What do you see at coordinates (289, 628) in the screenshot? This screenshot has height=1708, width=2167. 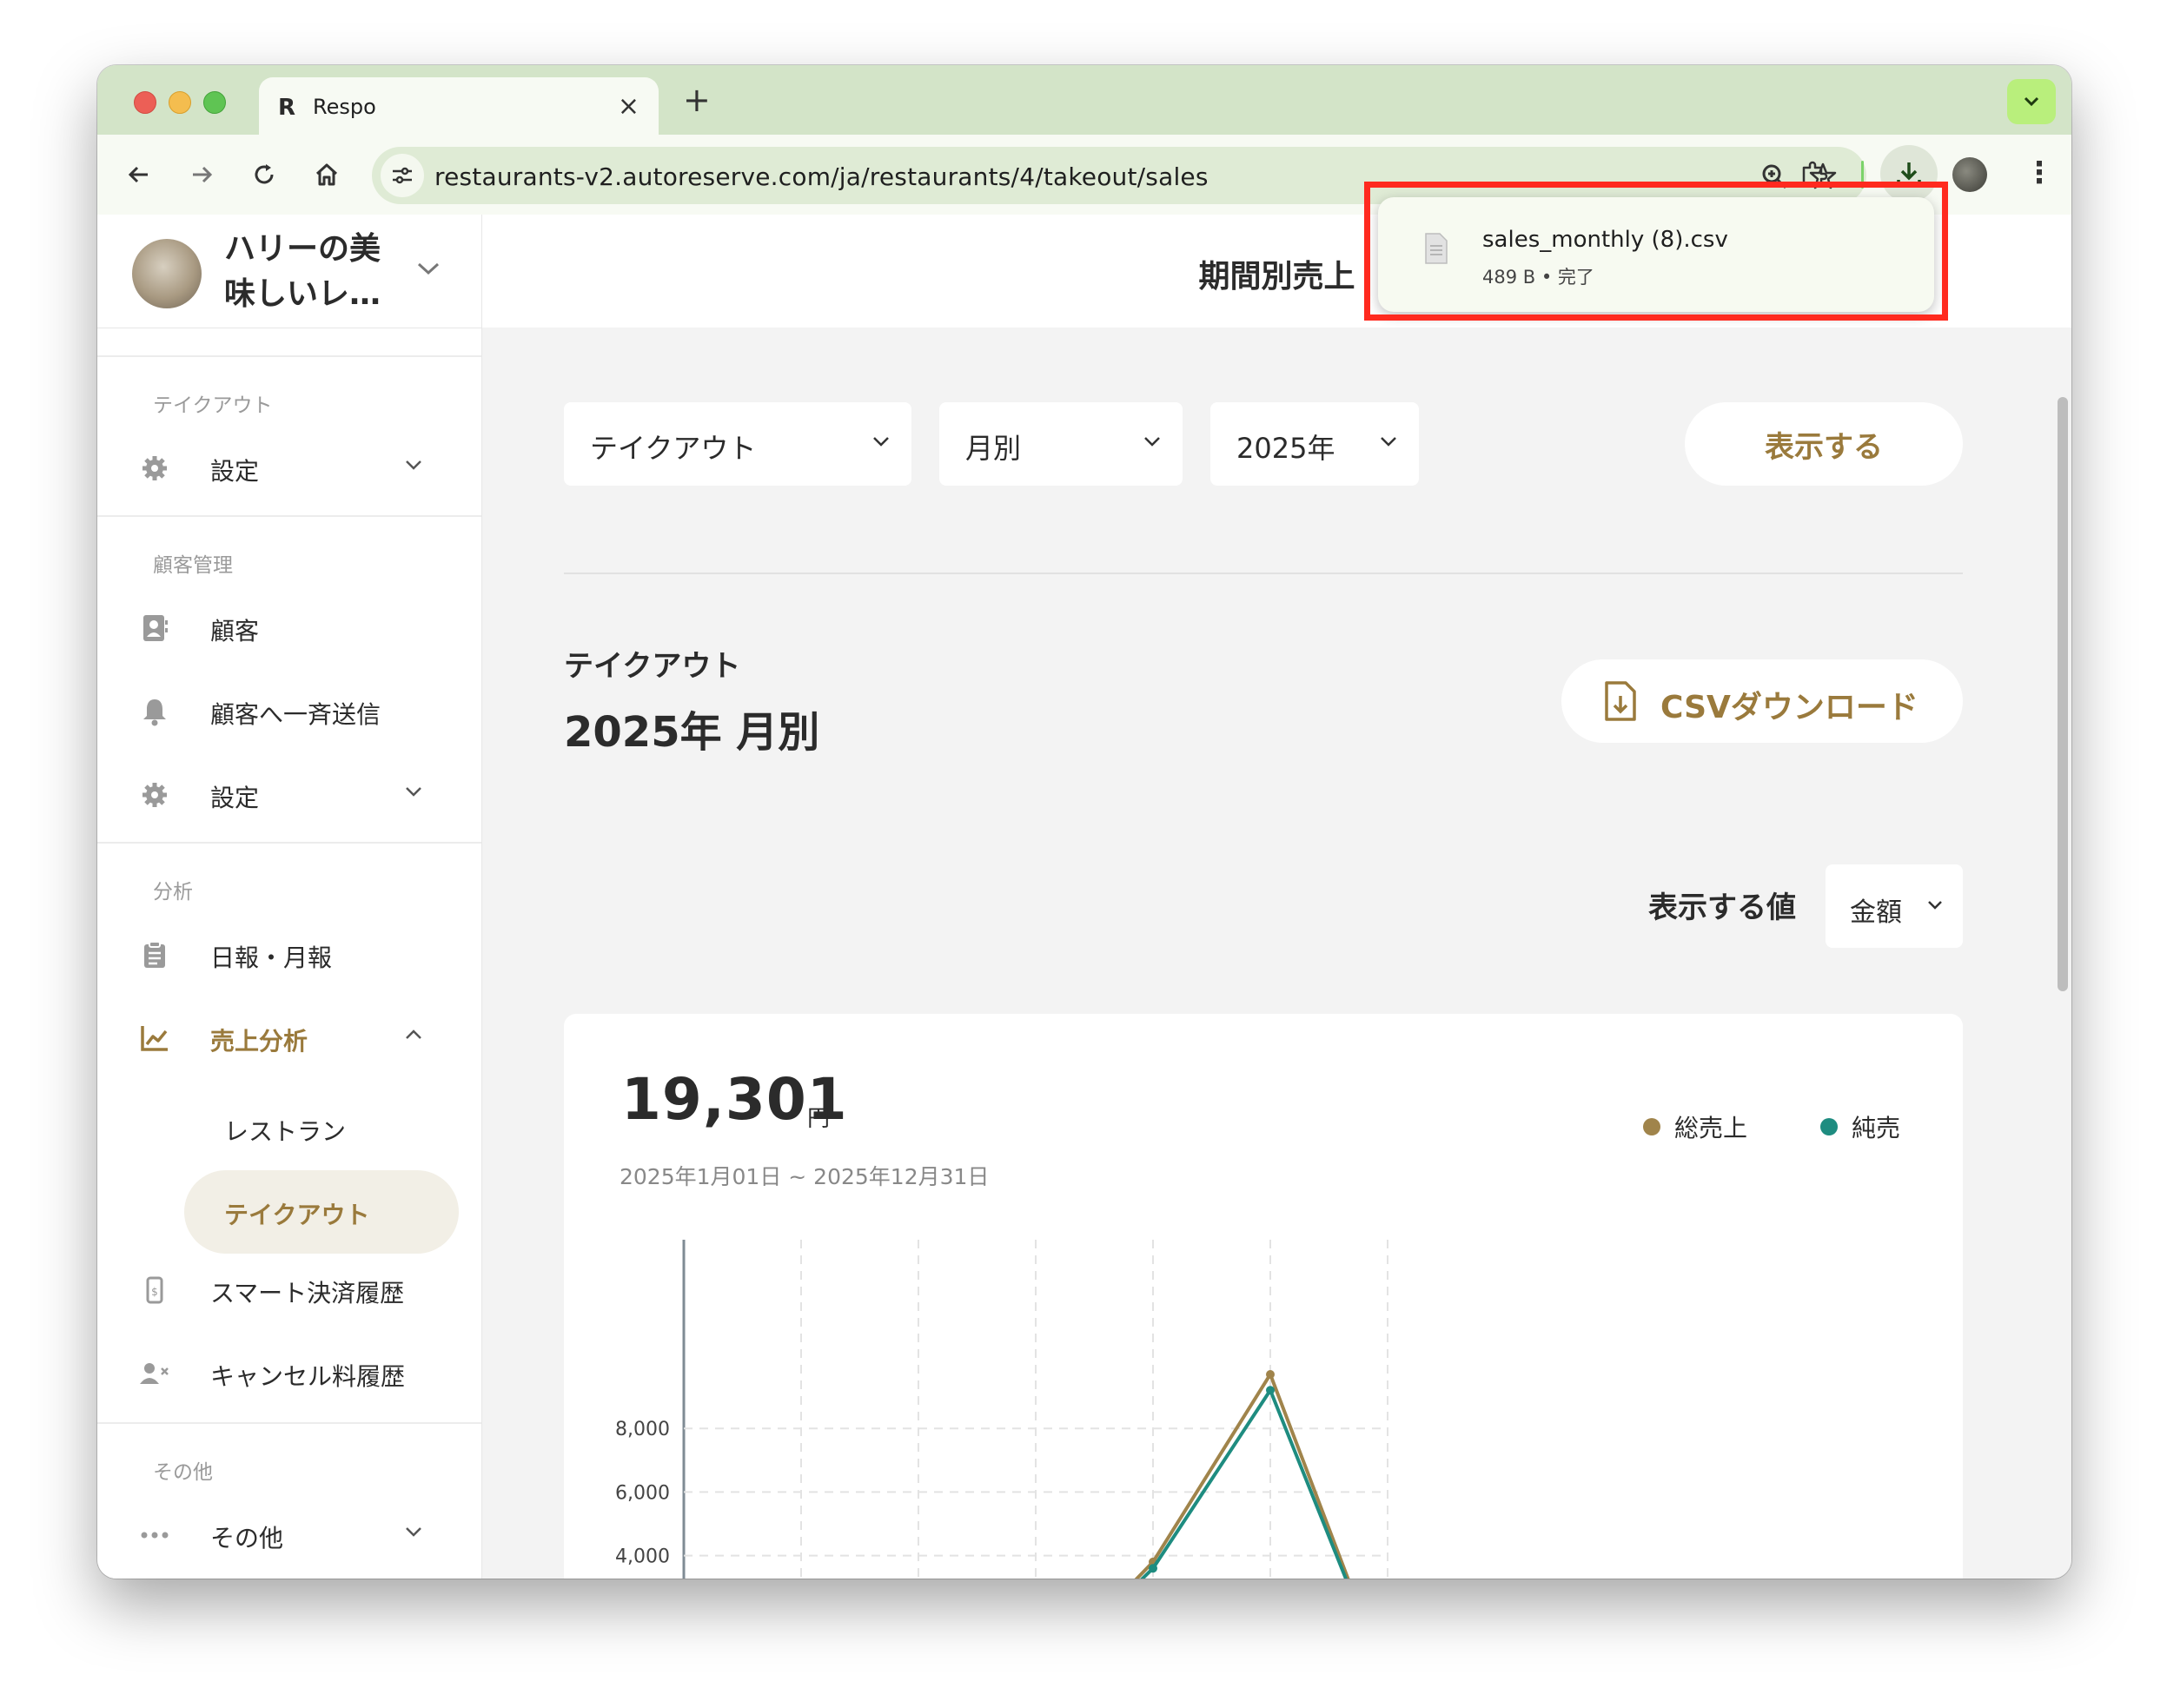 I see `sidebar-item-customers: 顧客` at bounding box center [289, 628].